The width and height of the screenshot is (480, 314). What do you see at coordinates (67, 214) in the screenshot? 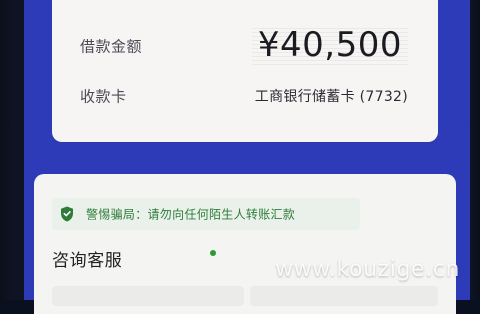
I see `shield-icon` at bounding box center [67, 214].